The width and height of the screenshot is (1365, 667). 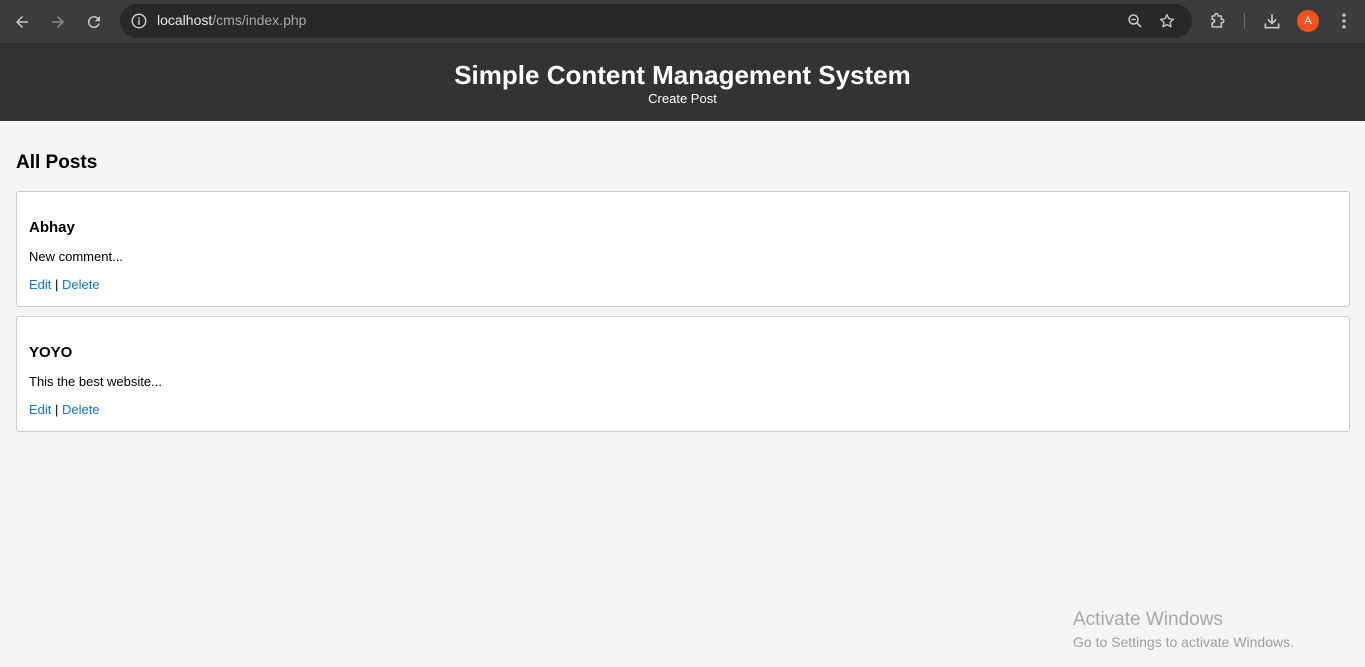 What do you see at coordinates (1244, 21) in the screenshot?
I see `toolbar-divider` at bounding box center [1244, 21].